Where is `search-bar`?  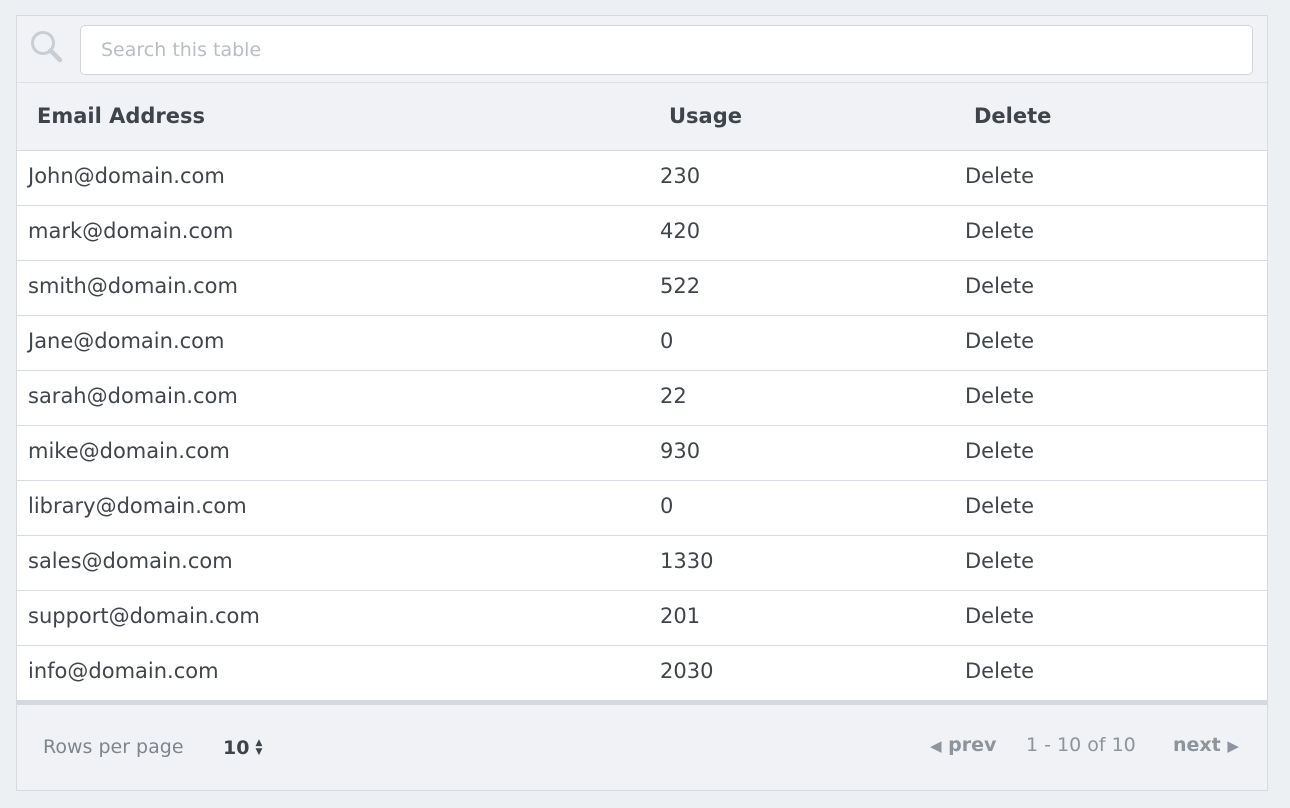 search-bar is located at coordinates (642, 49).